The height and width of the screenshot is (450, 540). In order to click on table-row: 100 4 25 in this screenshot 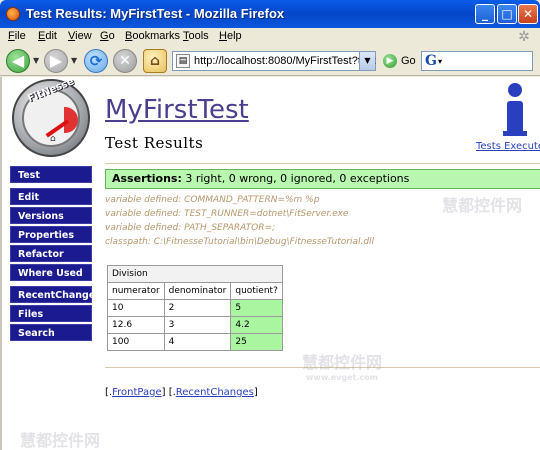, I will do `click(195, 342)`.